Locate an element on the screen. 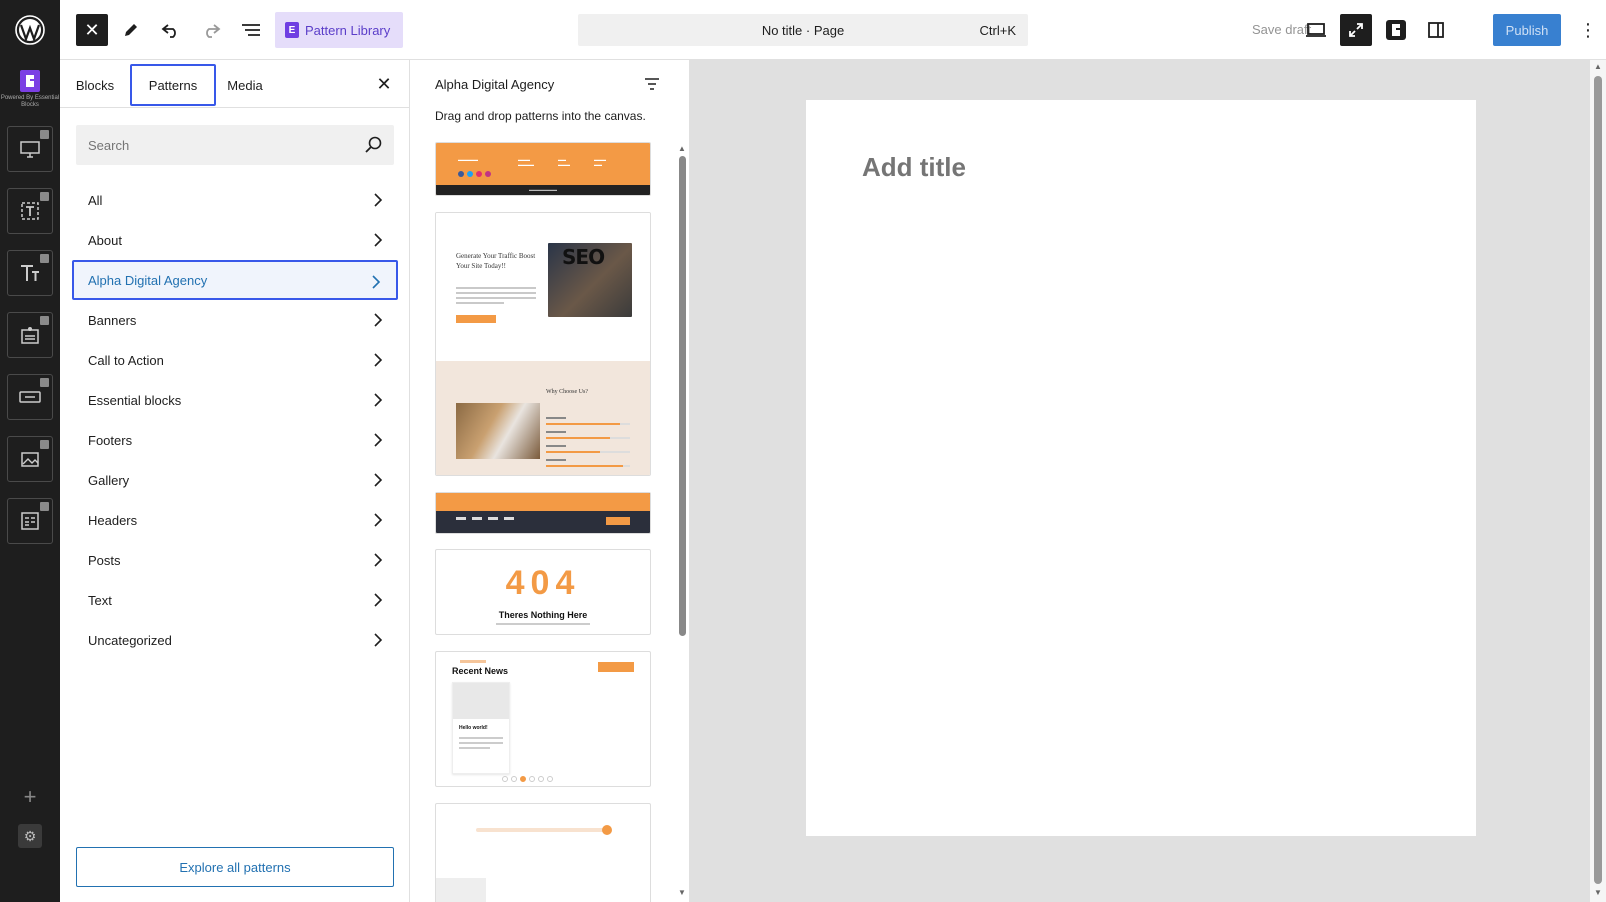  category-essential-blocks: Essential blocks is located at coordinates (235, 400).